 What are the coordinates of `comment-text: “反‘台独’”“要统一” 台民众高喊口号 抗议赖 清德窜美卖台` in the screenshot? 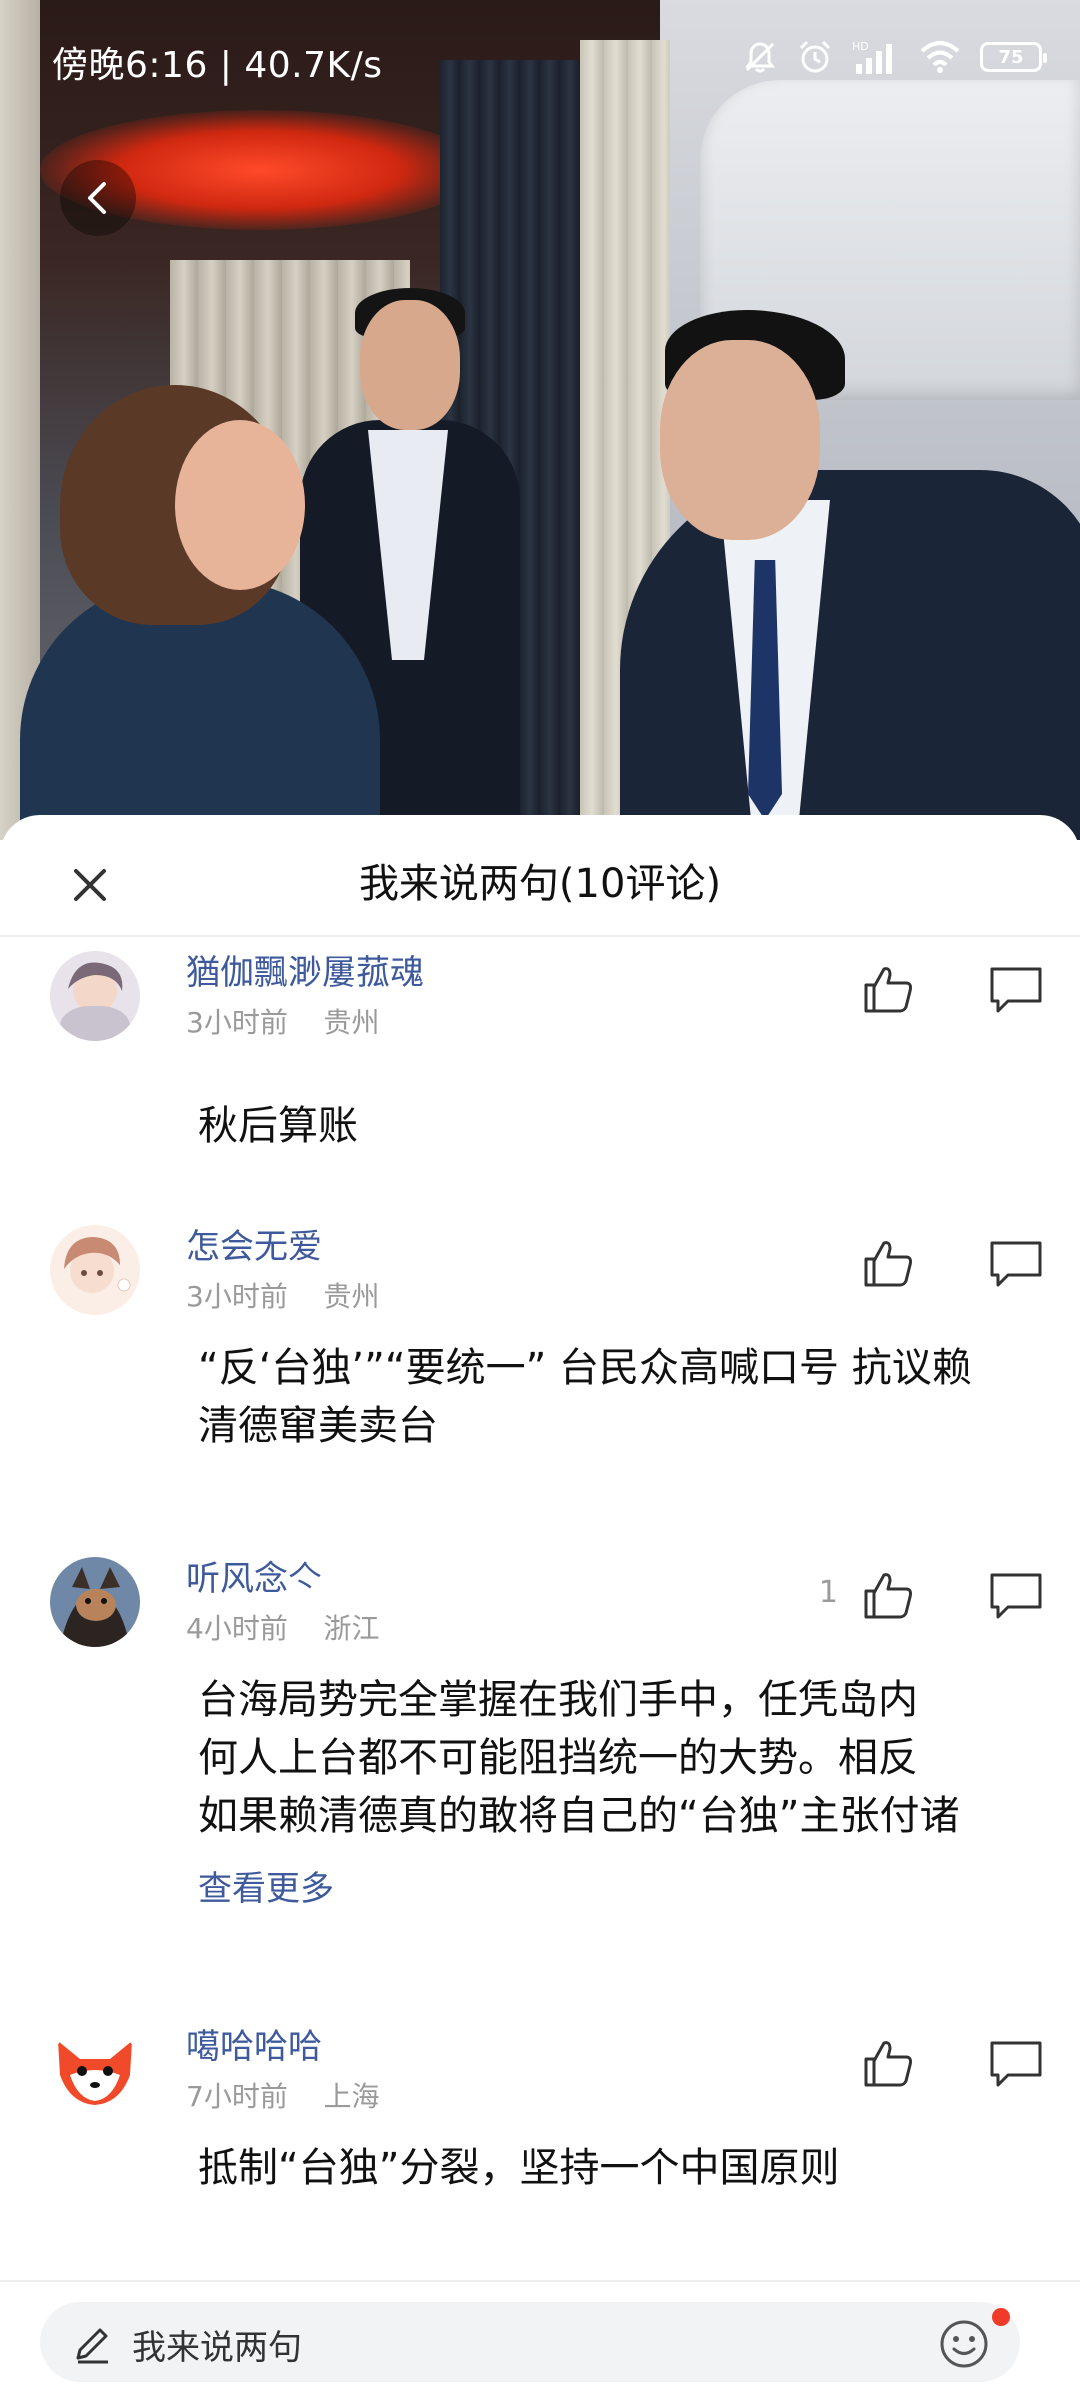 It's located at (618, 1397).